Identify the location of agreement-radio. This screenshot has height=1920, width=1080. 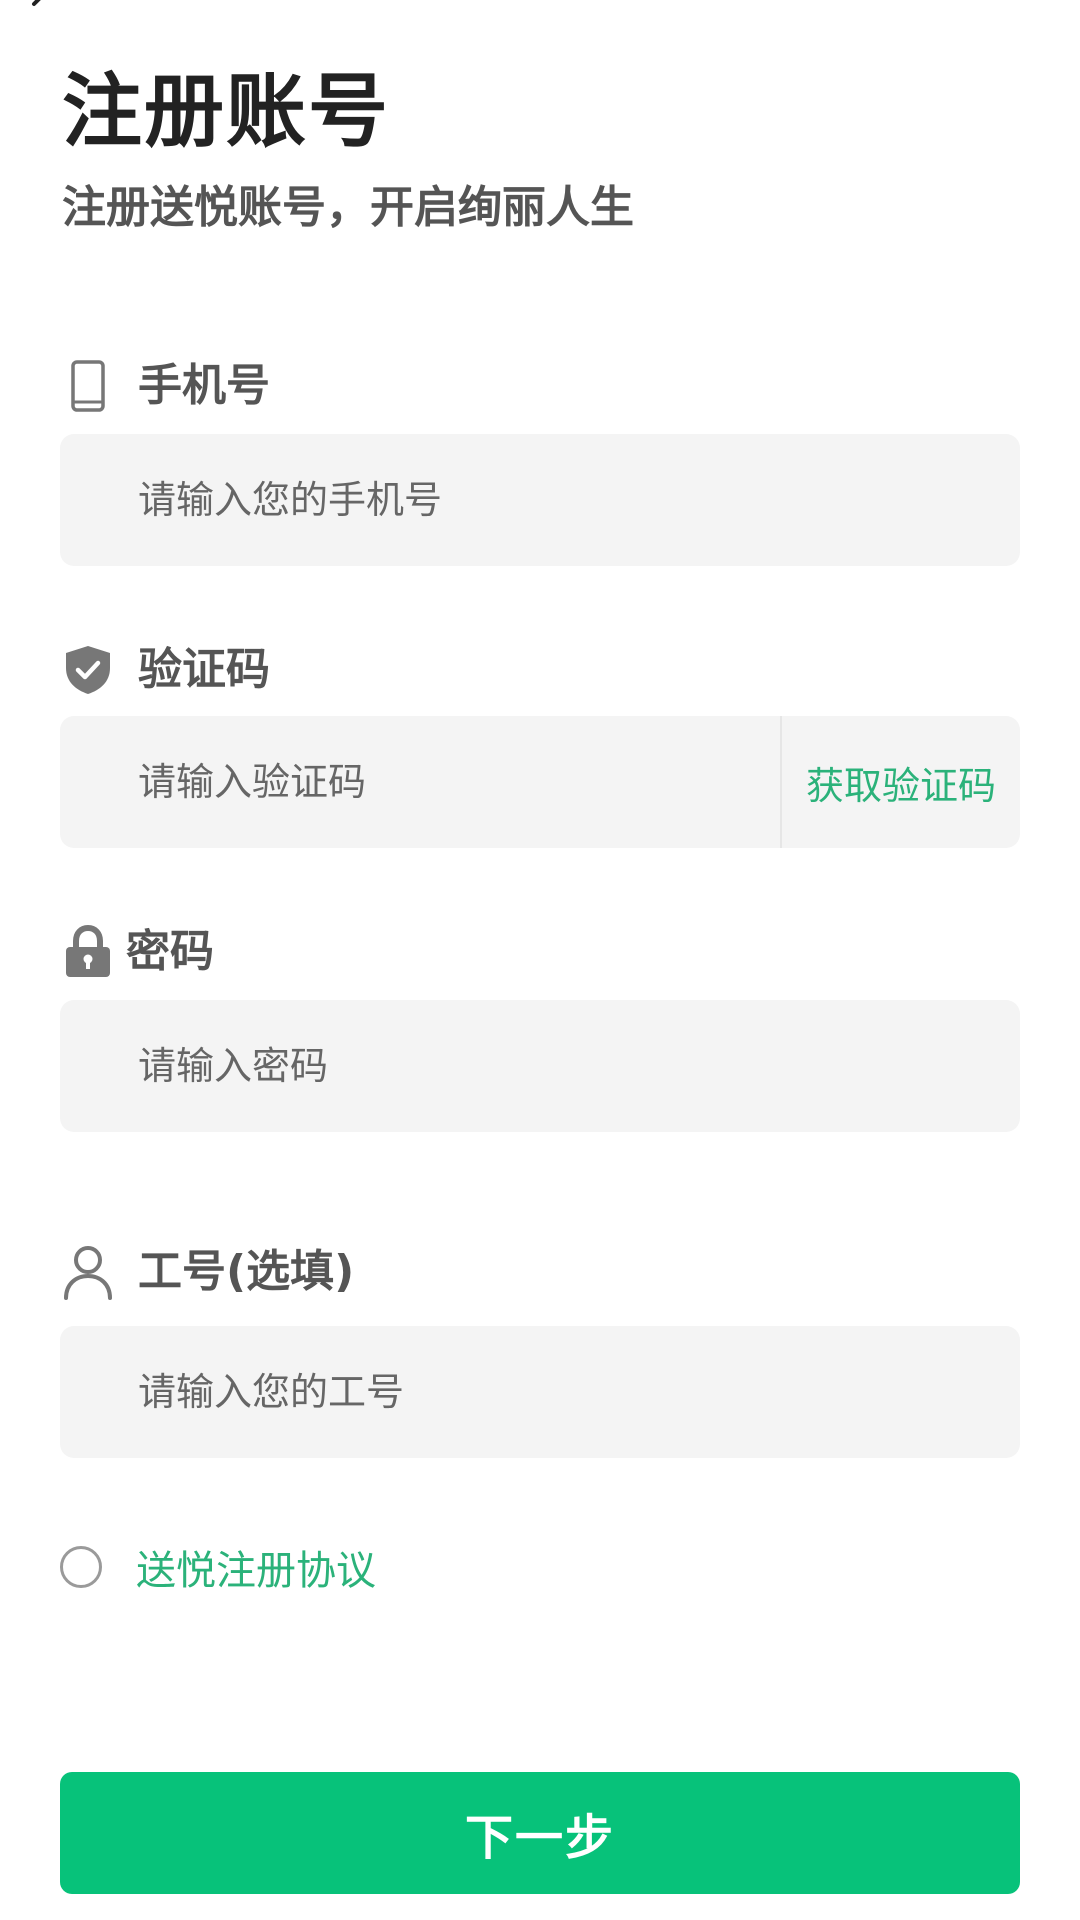
(81, 1567).